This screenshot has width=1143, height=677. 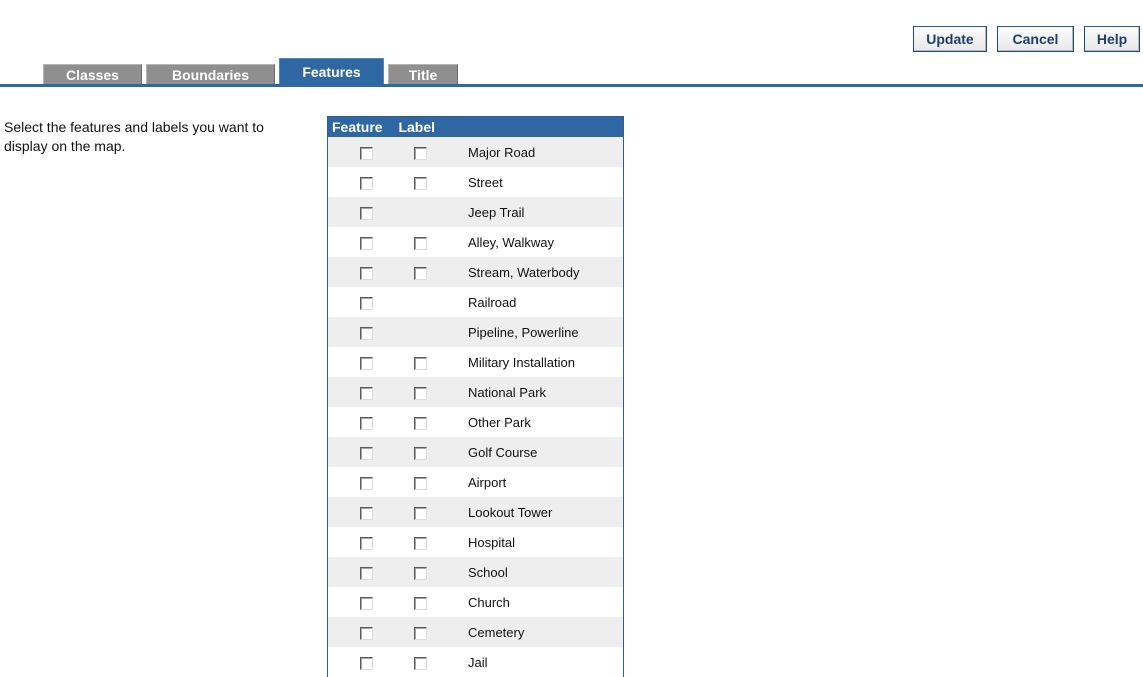 I want to click on tab-divider, so click(x=571, y=85).